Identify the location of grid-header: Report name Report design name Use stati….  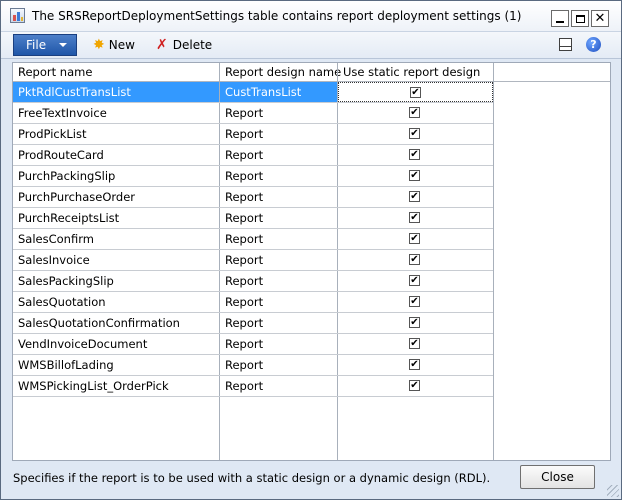
(311, 72).